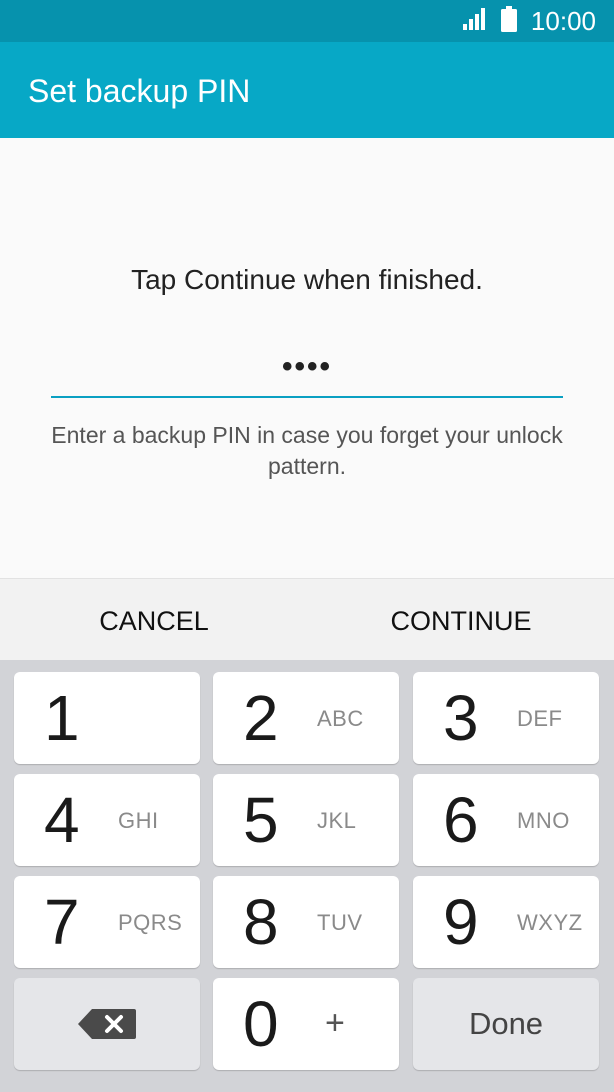 Image resolution: width=614 pixels, height=1092 pixels. Describe the element at coordinates (261, 922) in the screenshot. I see `key-digit: 8` at that location.